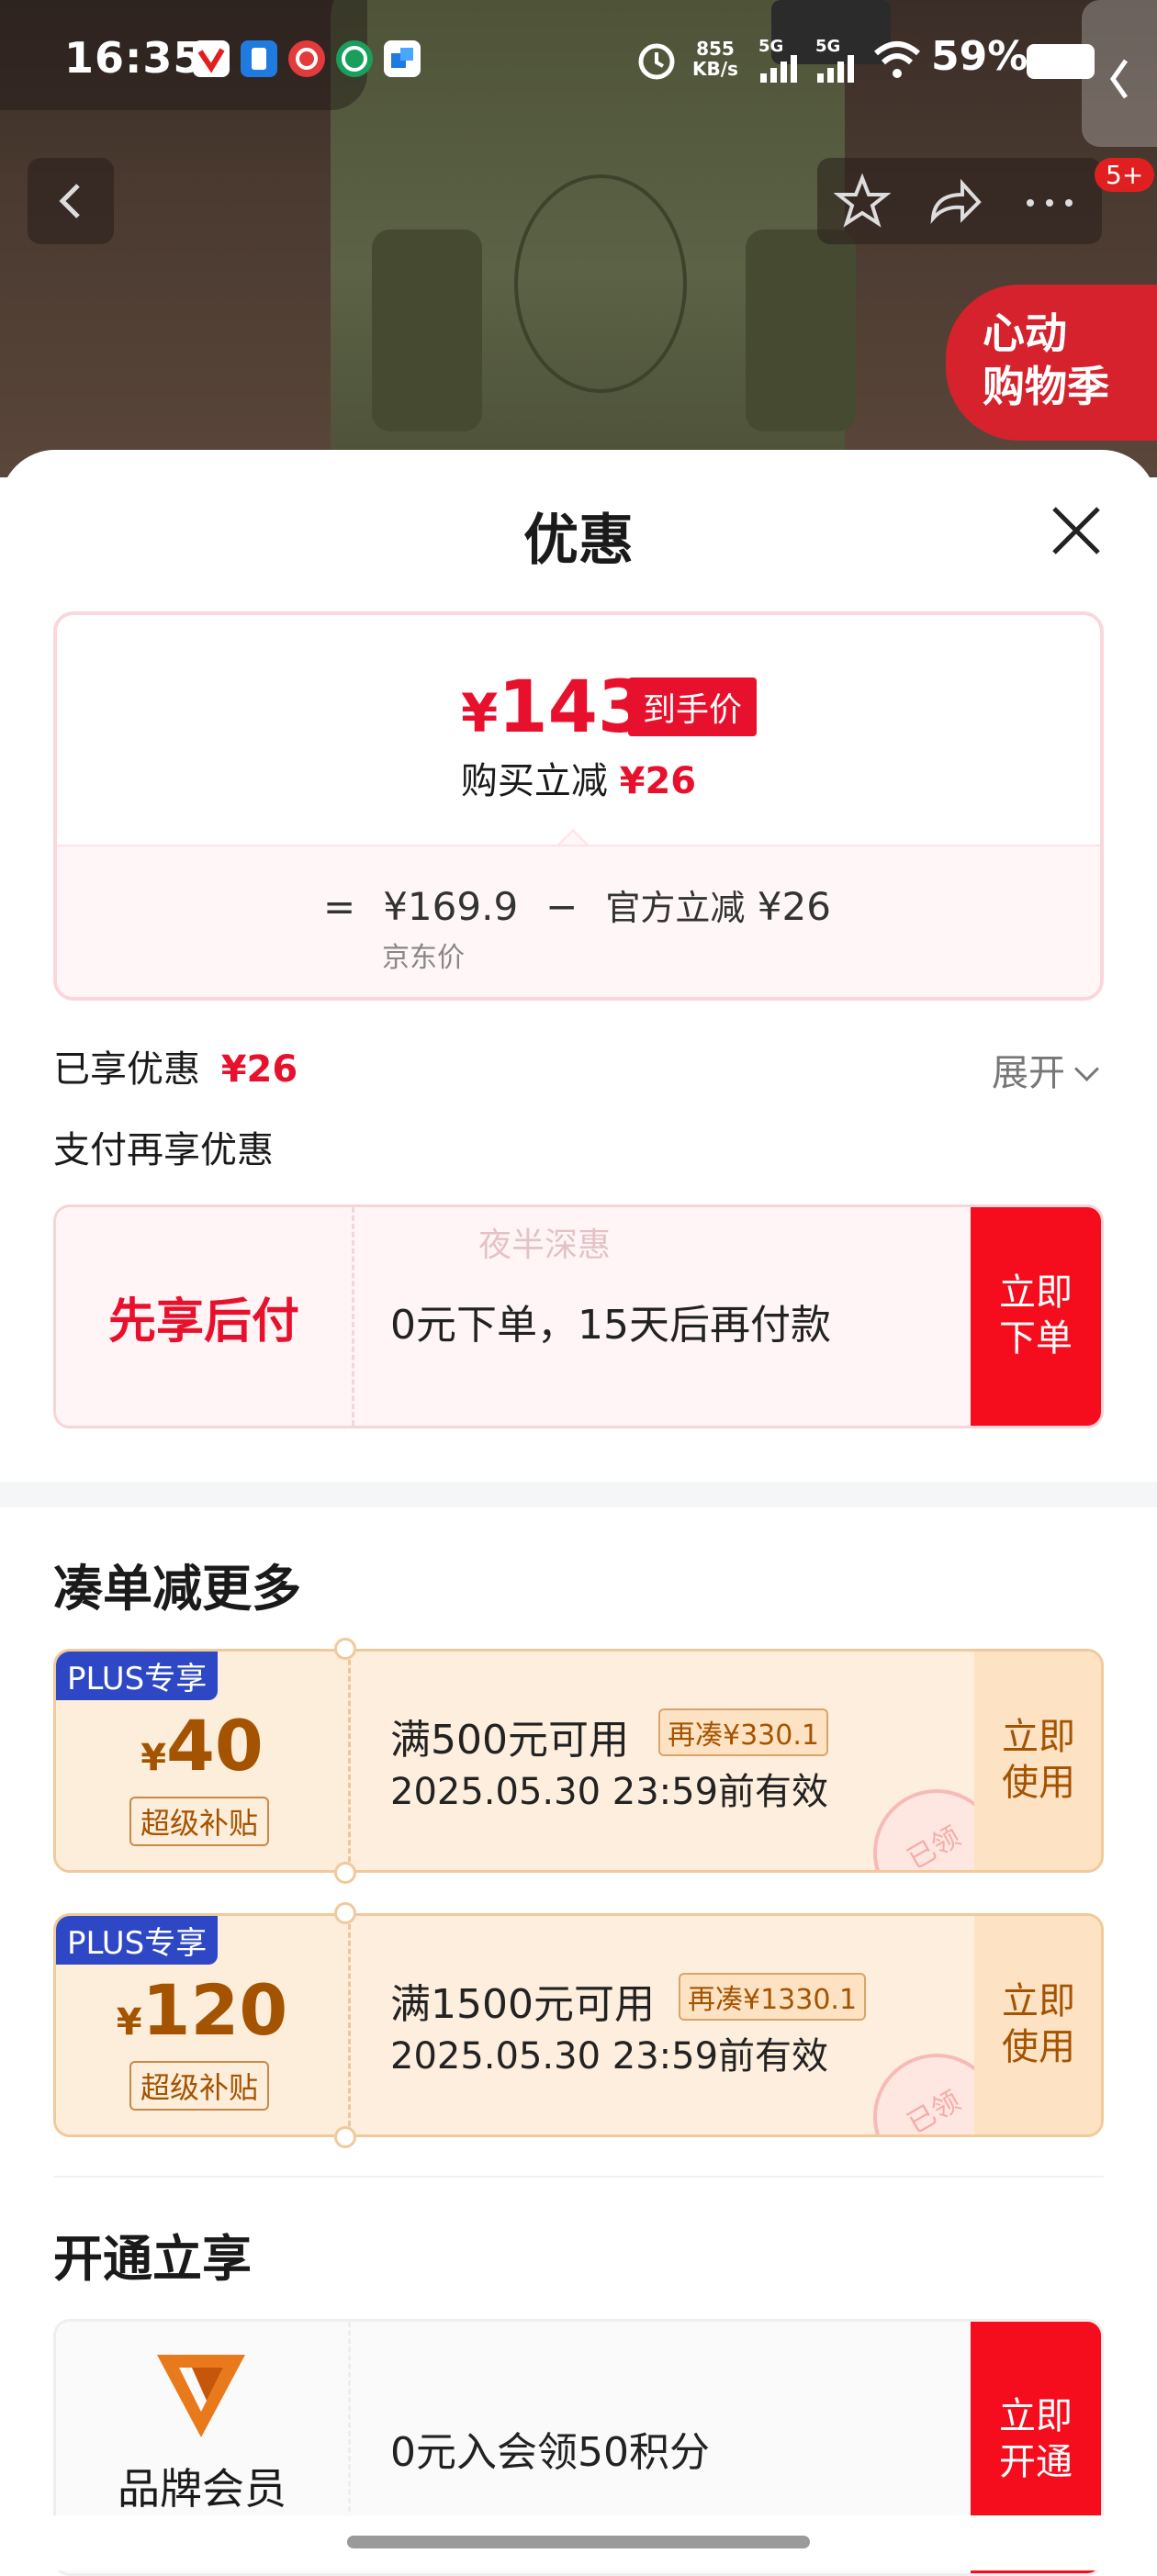 The height and width of the screenshot is (2576, 1157). Describe the element at coordinates (134, 58) in the screenshot. I see `status-time: 16:35` at that location.